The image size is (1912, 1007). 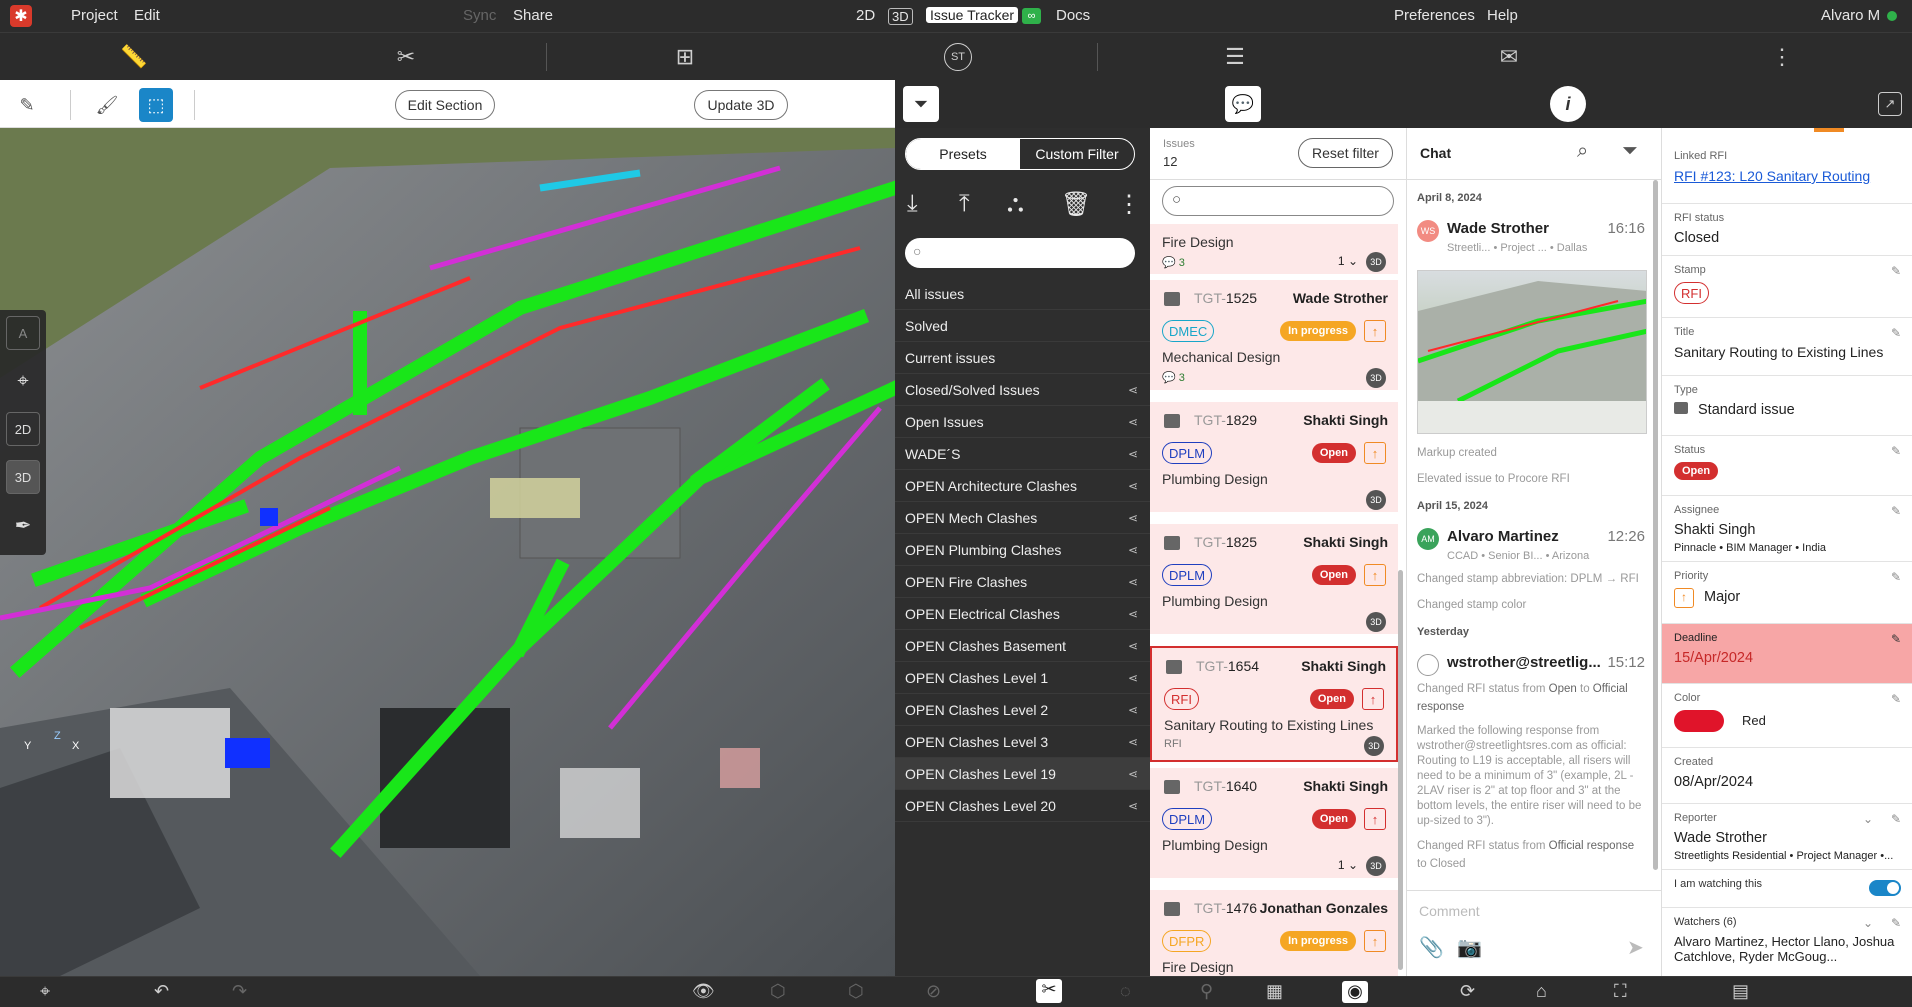 What do you see at coordinates (972, 15) in the screenshot?
I see `menu-issue-tracker: Issue Tracker` at bounding box center [972, 15].